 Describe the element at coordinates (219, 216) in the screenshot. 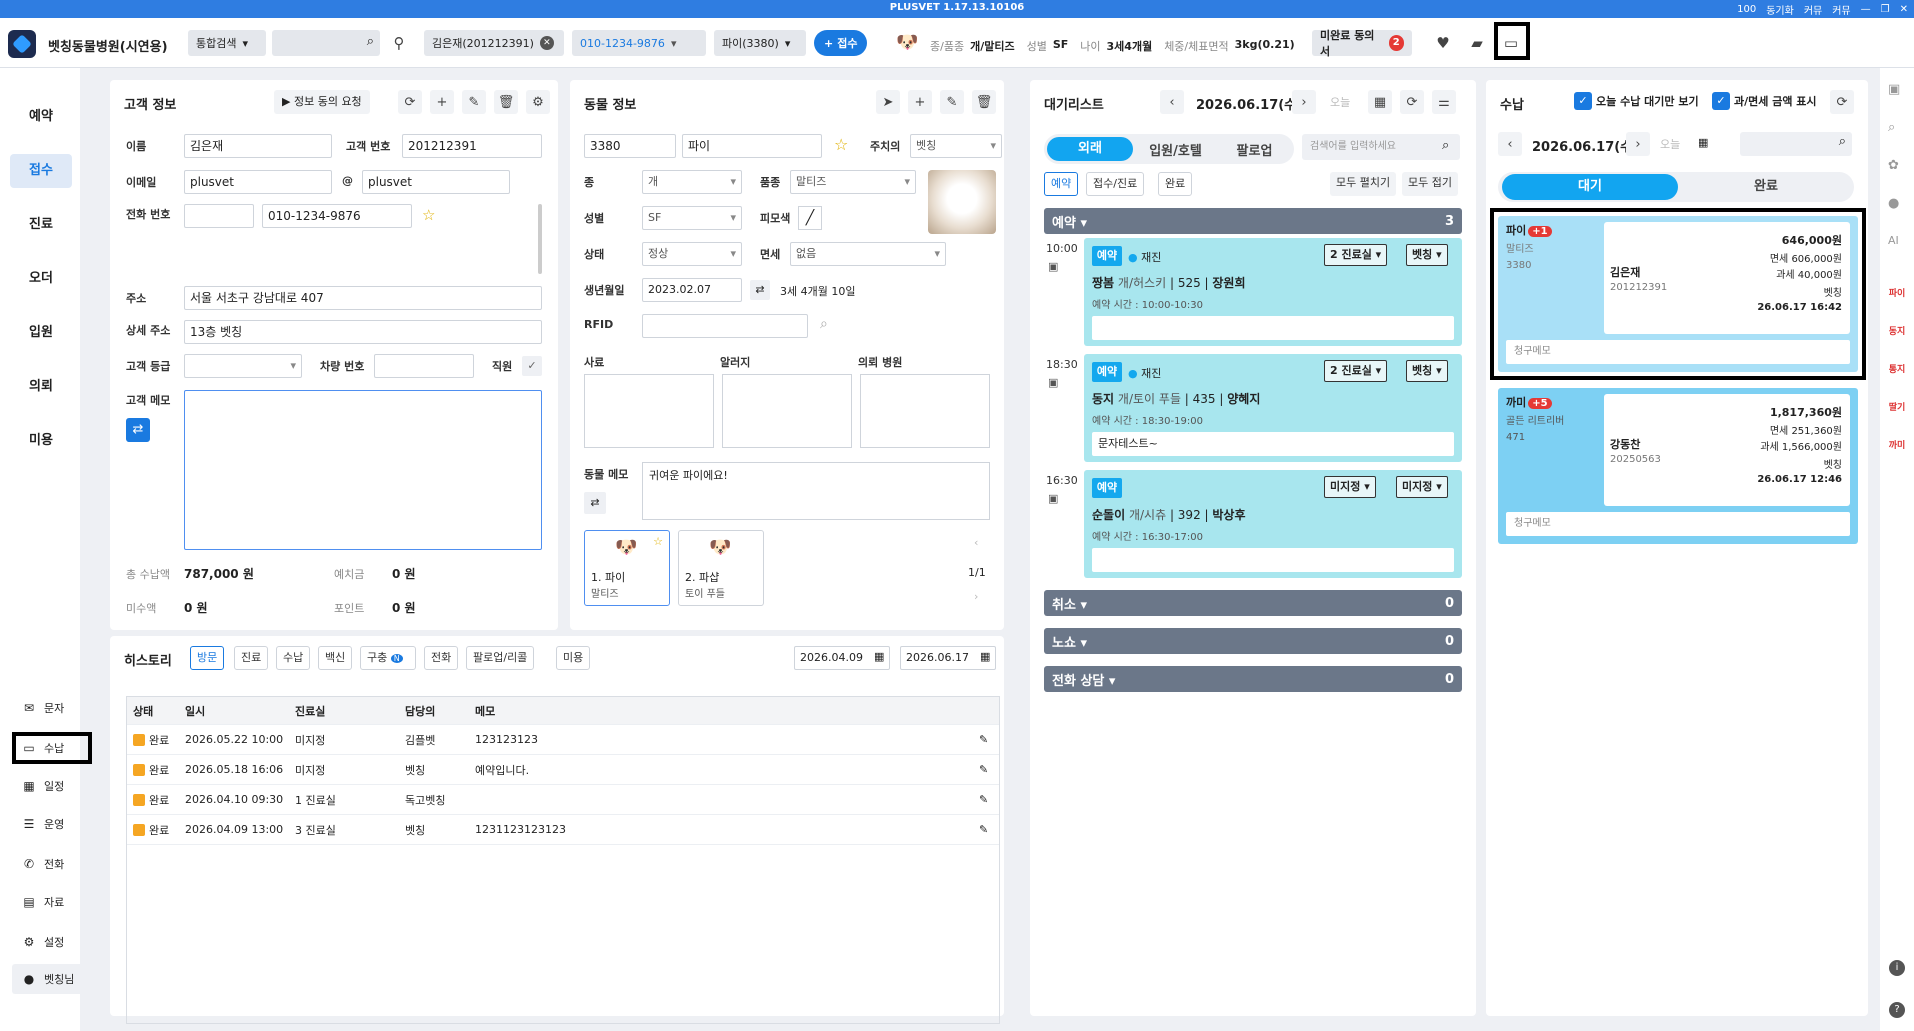

I see `phone-prefix-field` at that location.